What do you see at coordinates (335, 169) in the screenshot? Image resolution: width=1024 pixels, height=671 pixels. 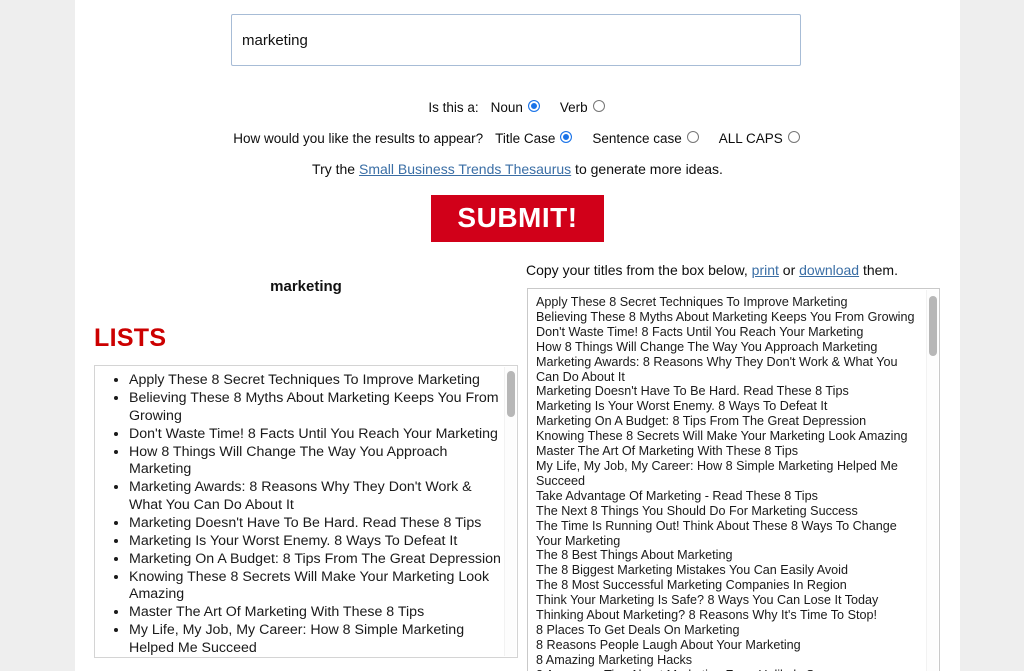 I see `thesaurus-prefix: Try the` at bounding box center [335, 169].